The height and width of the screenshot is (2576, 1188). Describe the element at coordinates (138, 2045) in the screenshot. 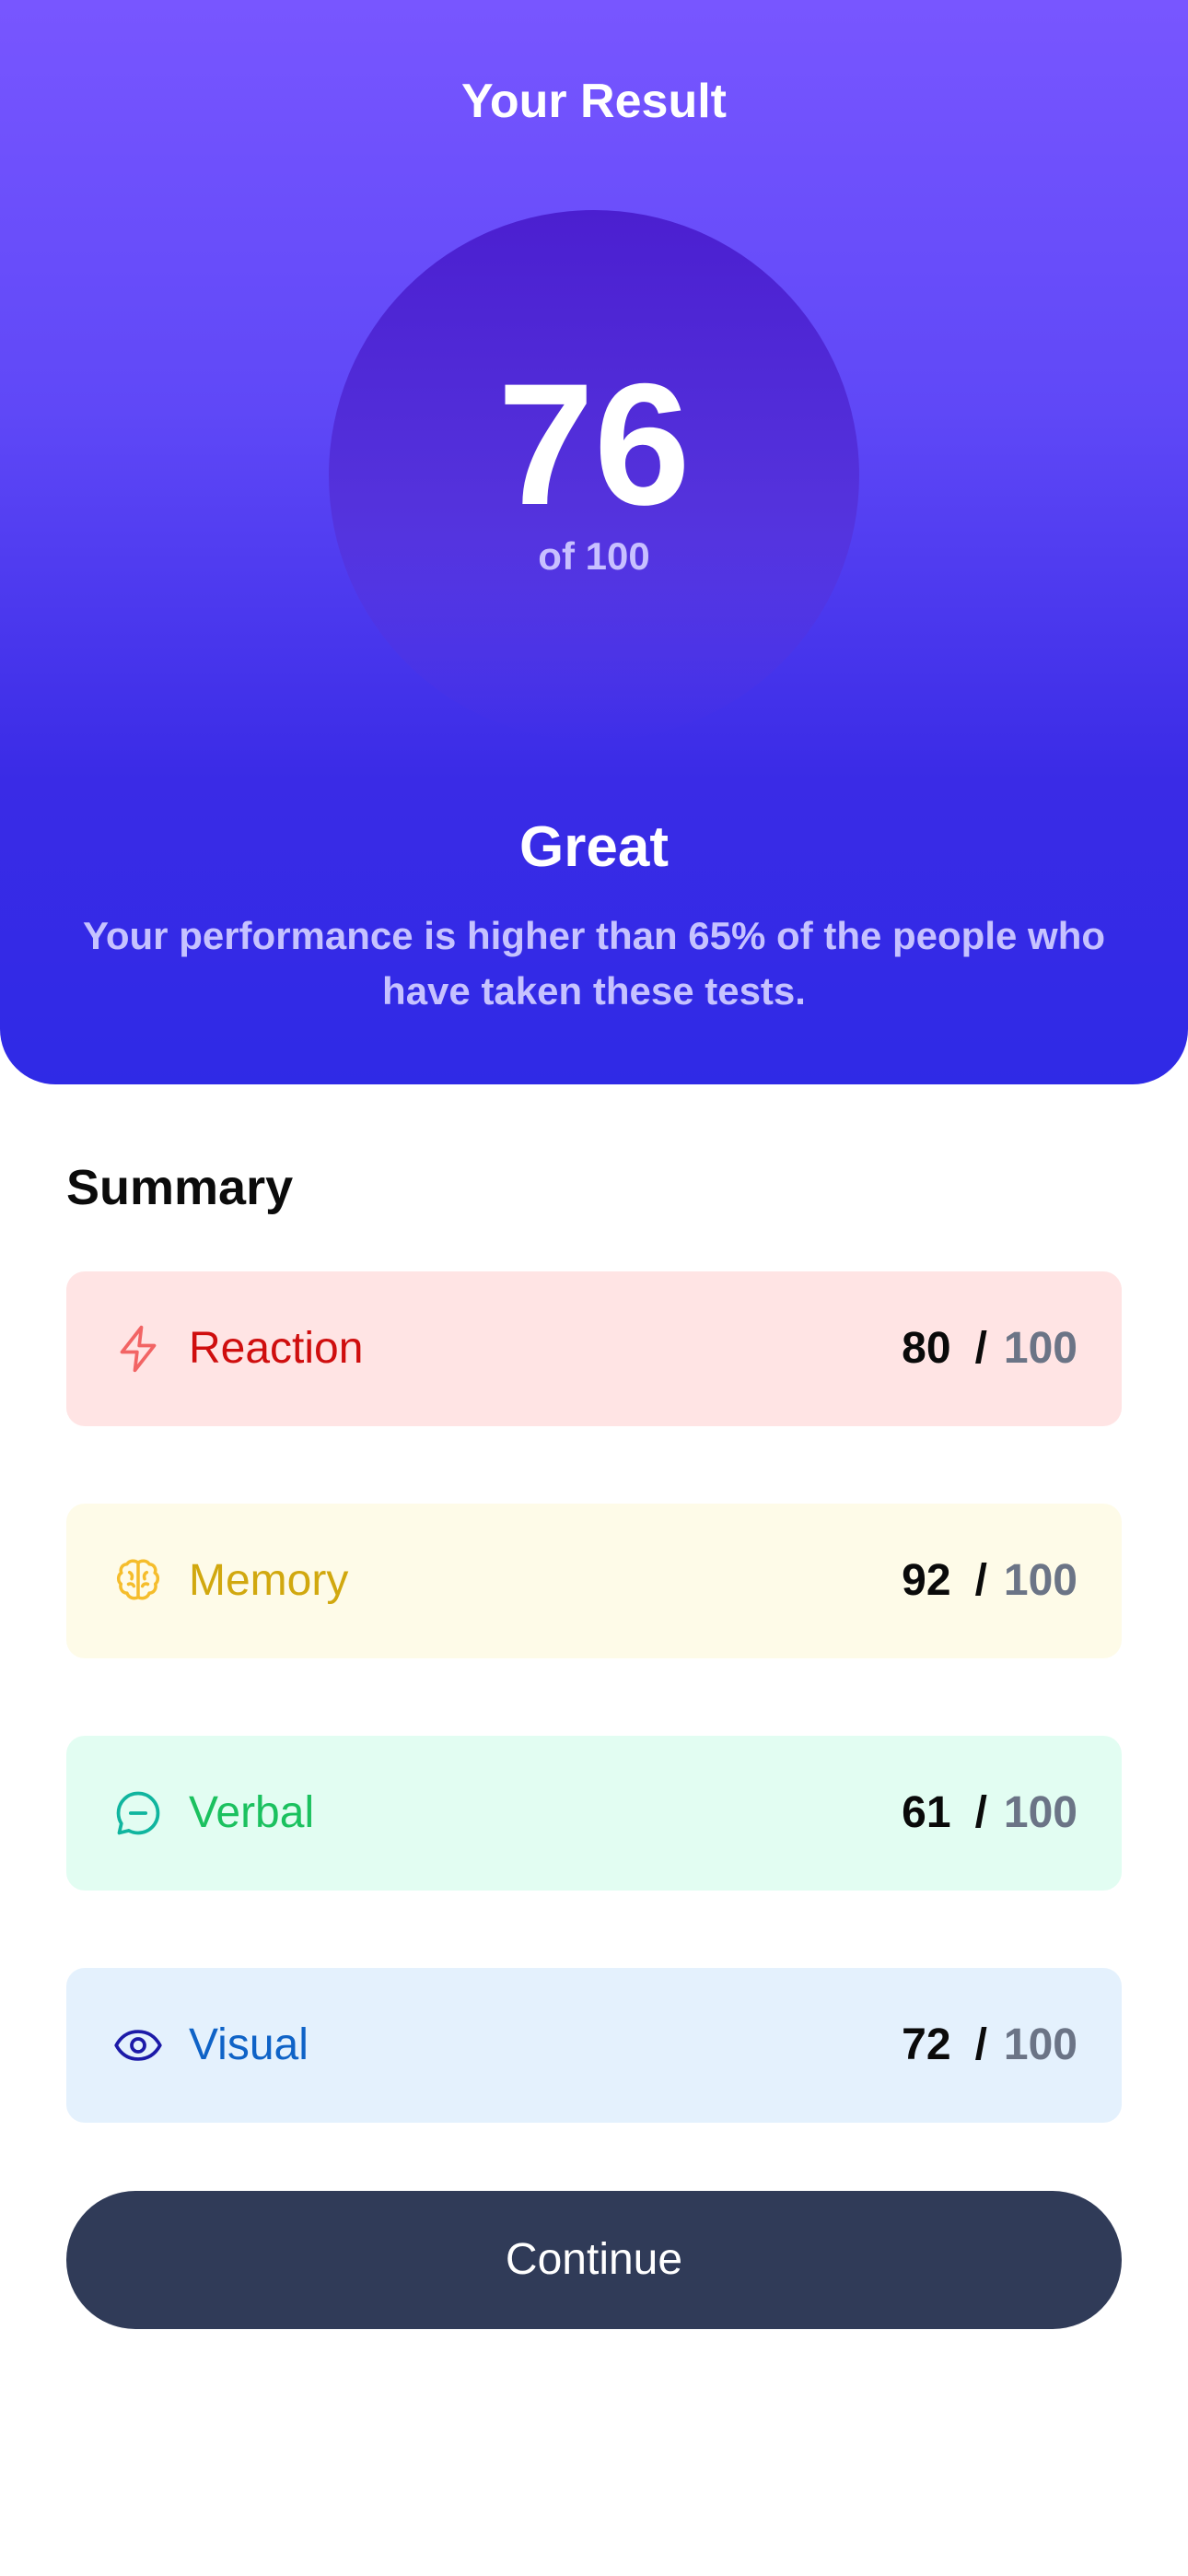

I see `eye-icon` at that location.